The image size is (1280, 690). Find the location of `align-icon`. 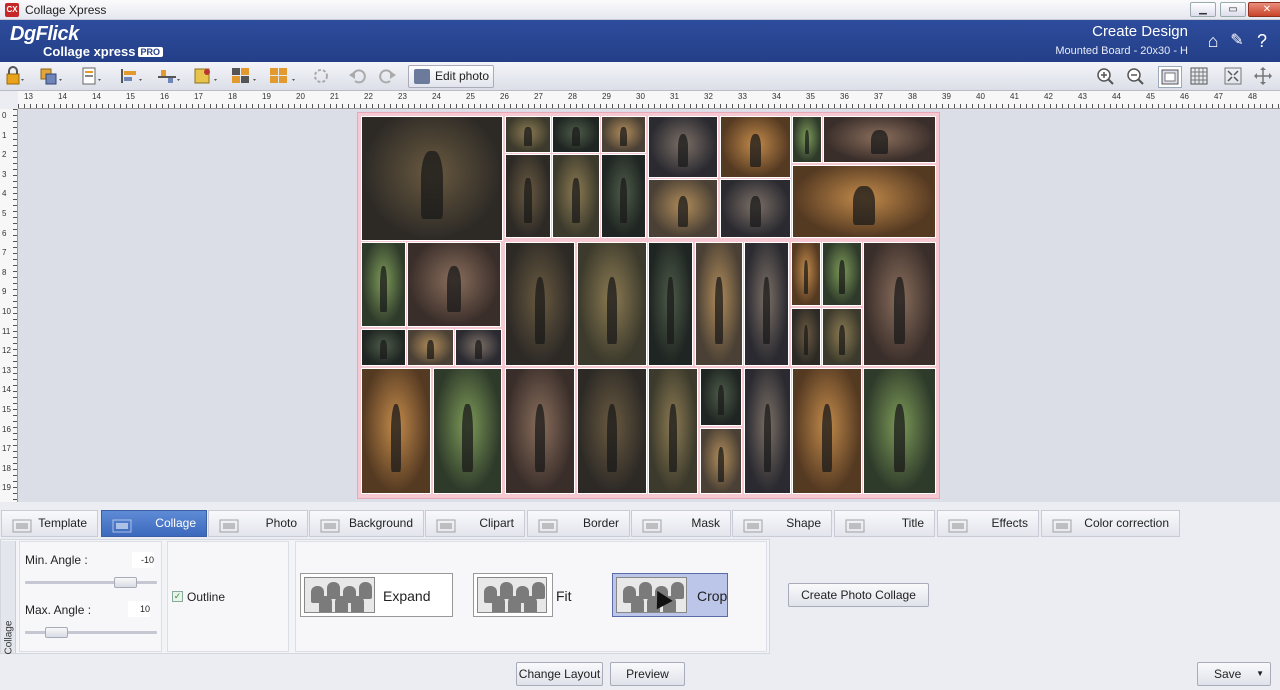

align-icon is located at coordinates (133, 77).